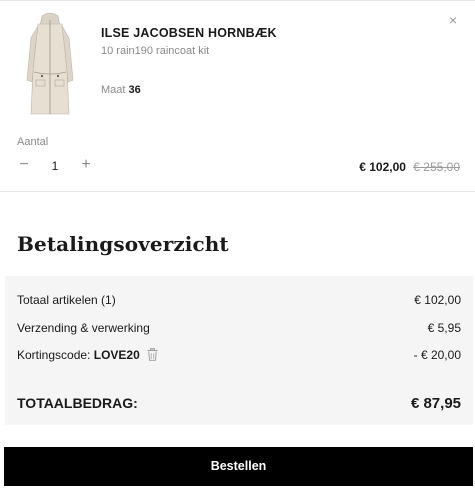  What do you see at coordinates (437, 355) in the screenshot?
I see `summary-row-value: - € 20,00` at bounding box center [437, 355].